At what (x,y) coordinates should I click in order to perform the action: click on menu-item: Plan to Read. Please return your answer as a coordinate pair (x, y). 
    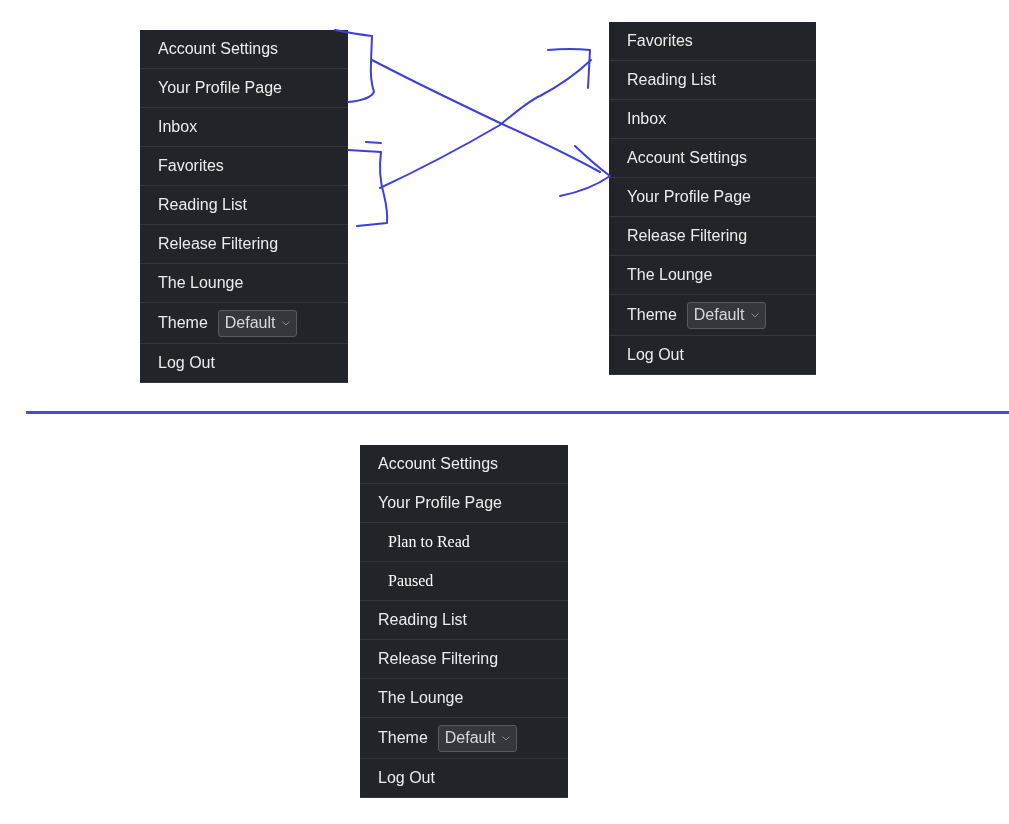
    Looking at the image, I should click on (464, 542).